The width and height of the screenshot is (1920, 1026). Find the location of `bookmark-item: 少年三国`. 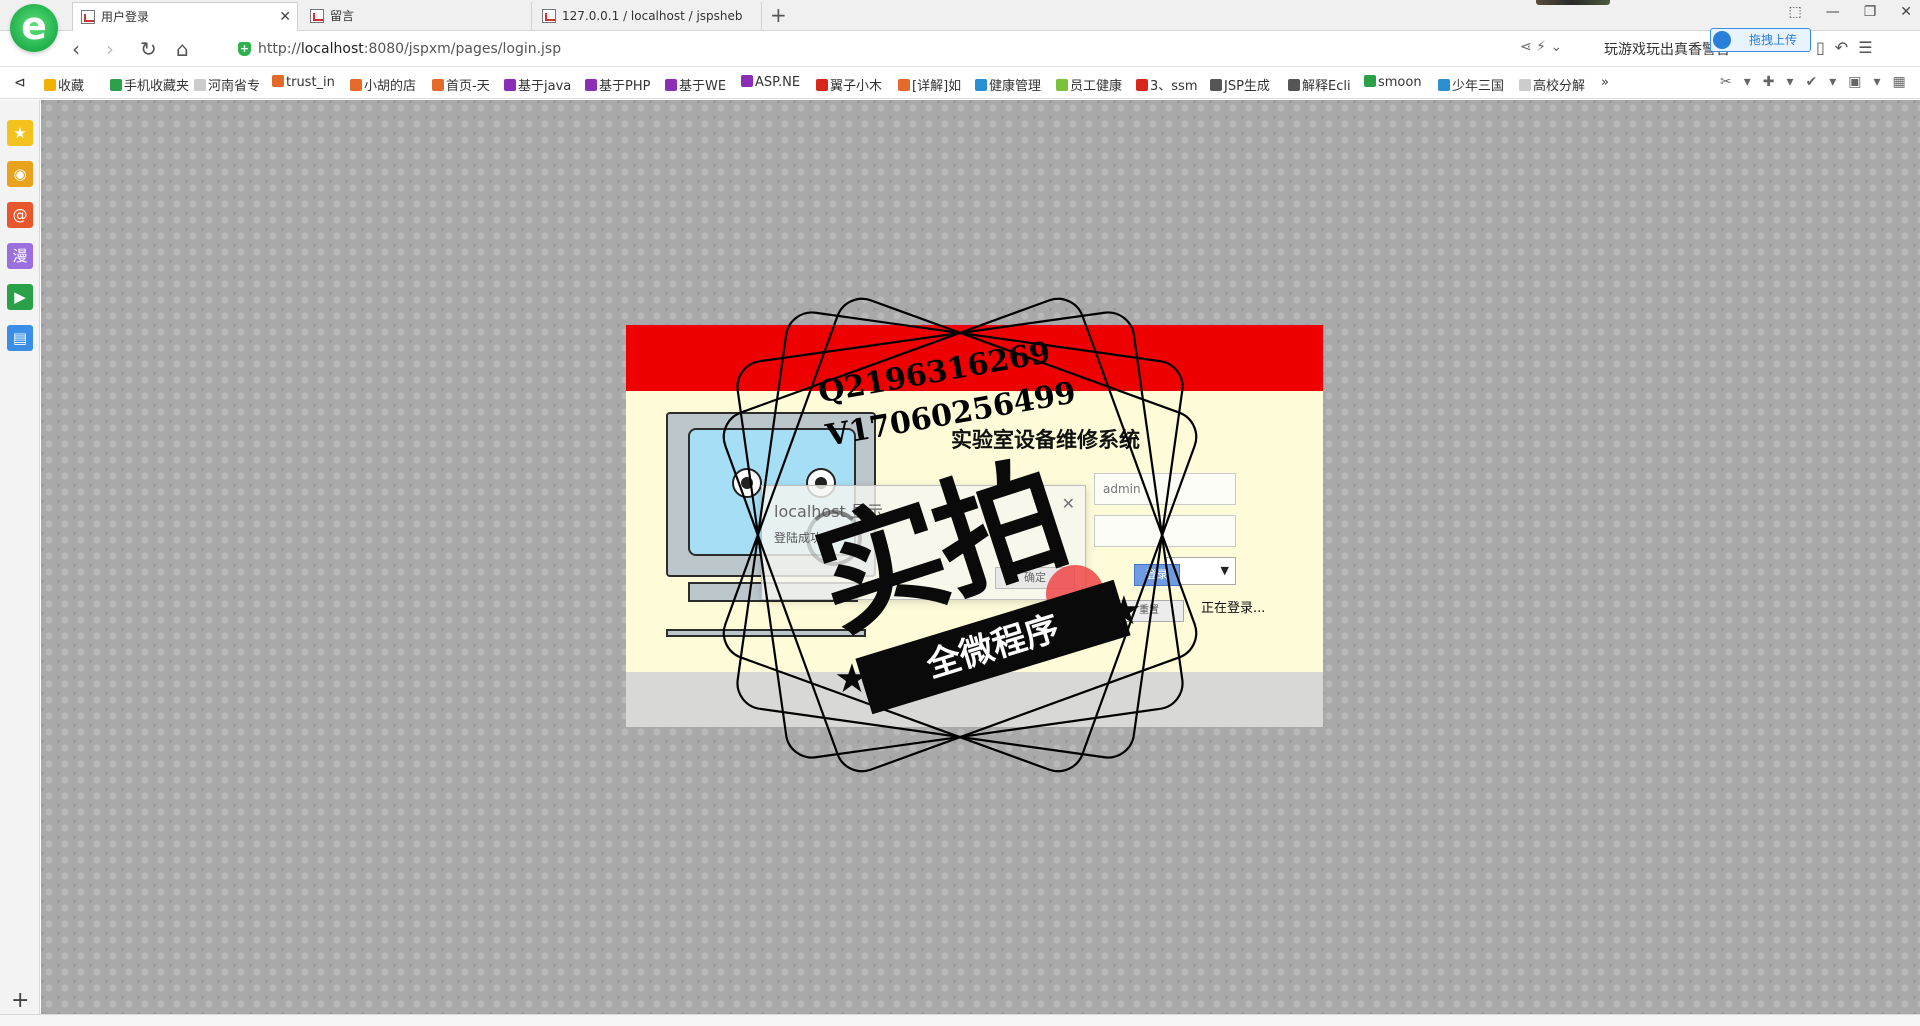

bookmark-item: 少年三国 is located at coordinates (1471, 84).